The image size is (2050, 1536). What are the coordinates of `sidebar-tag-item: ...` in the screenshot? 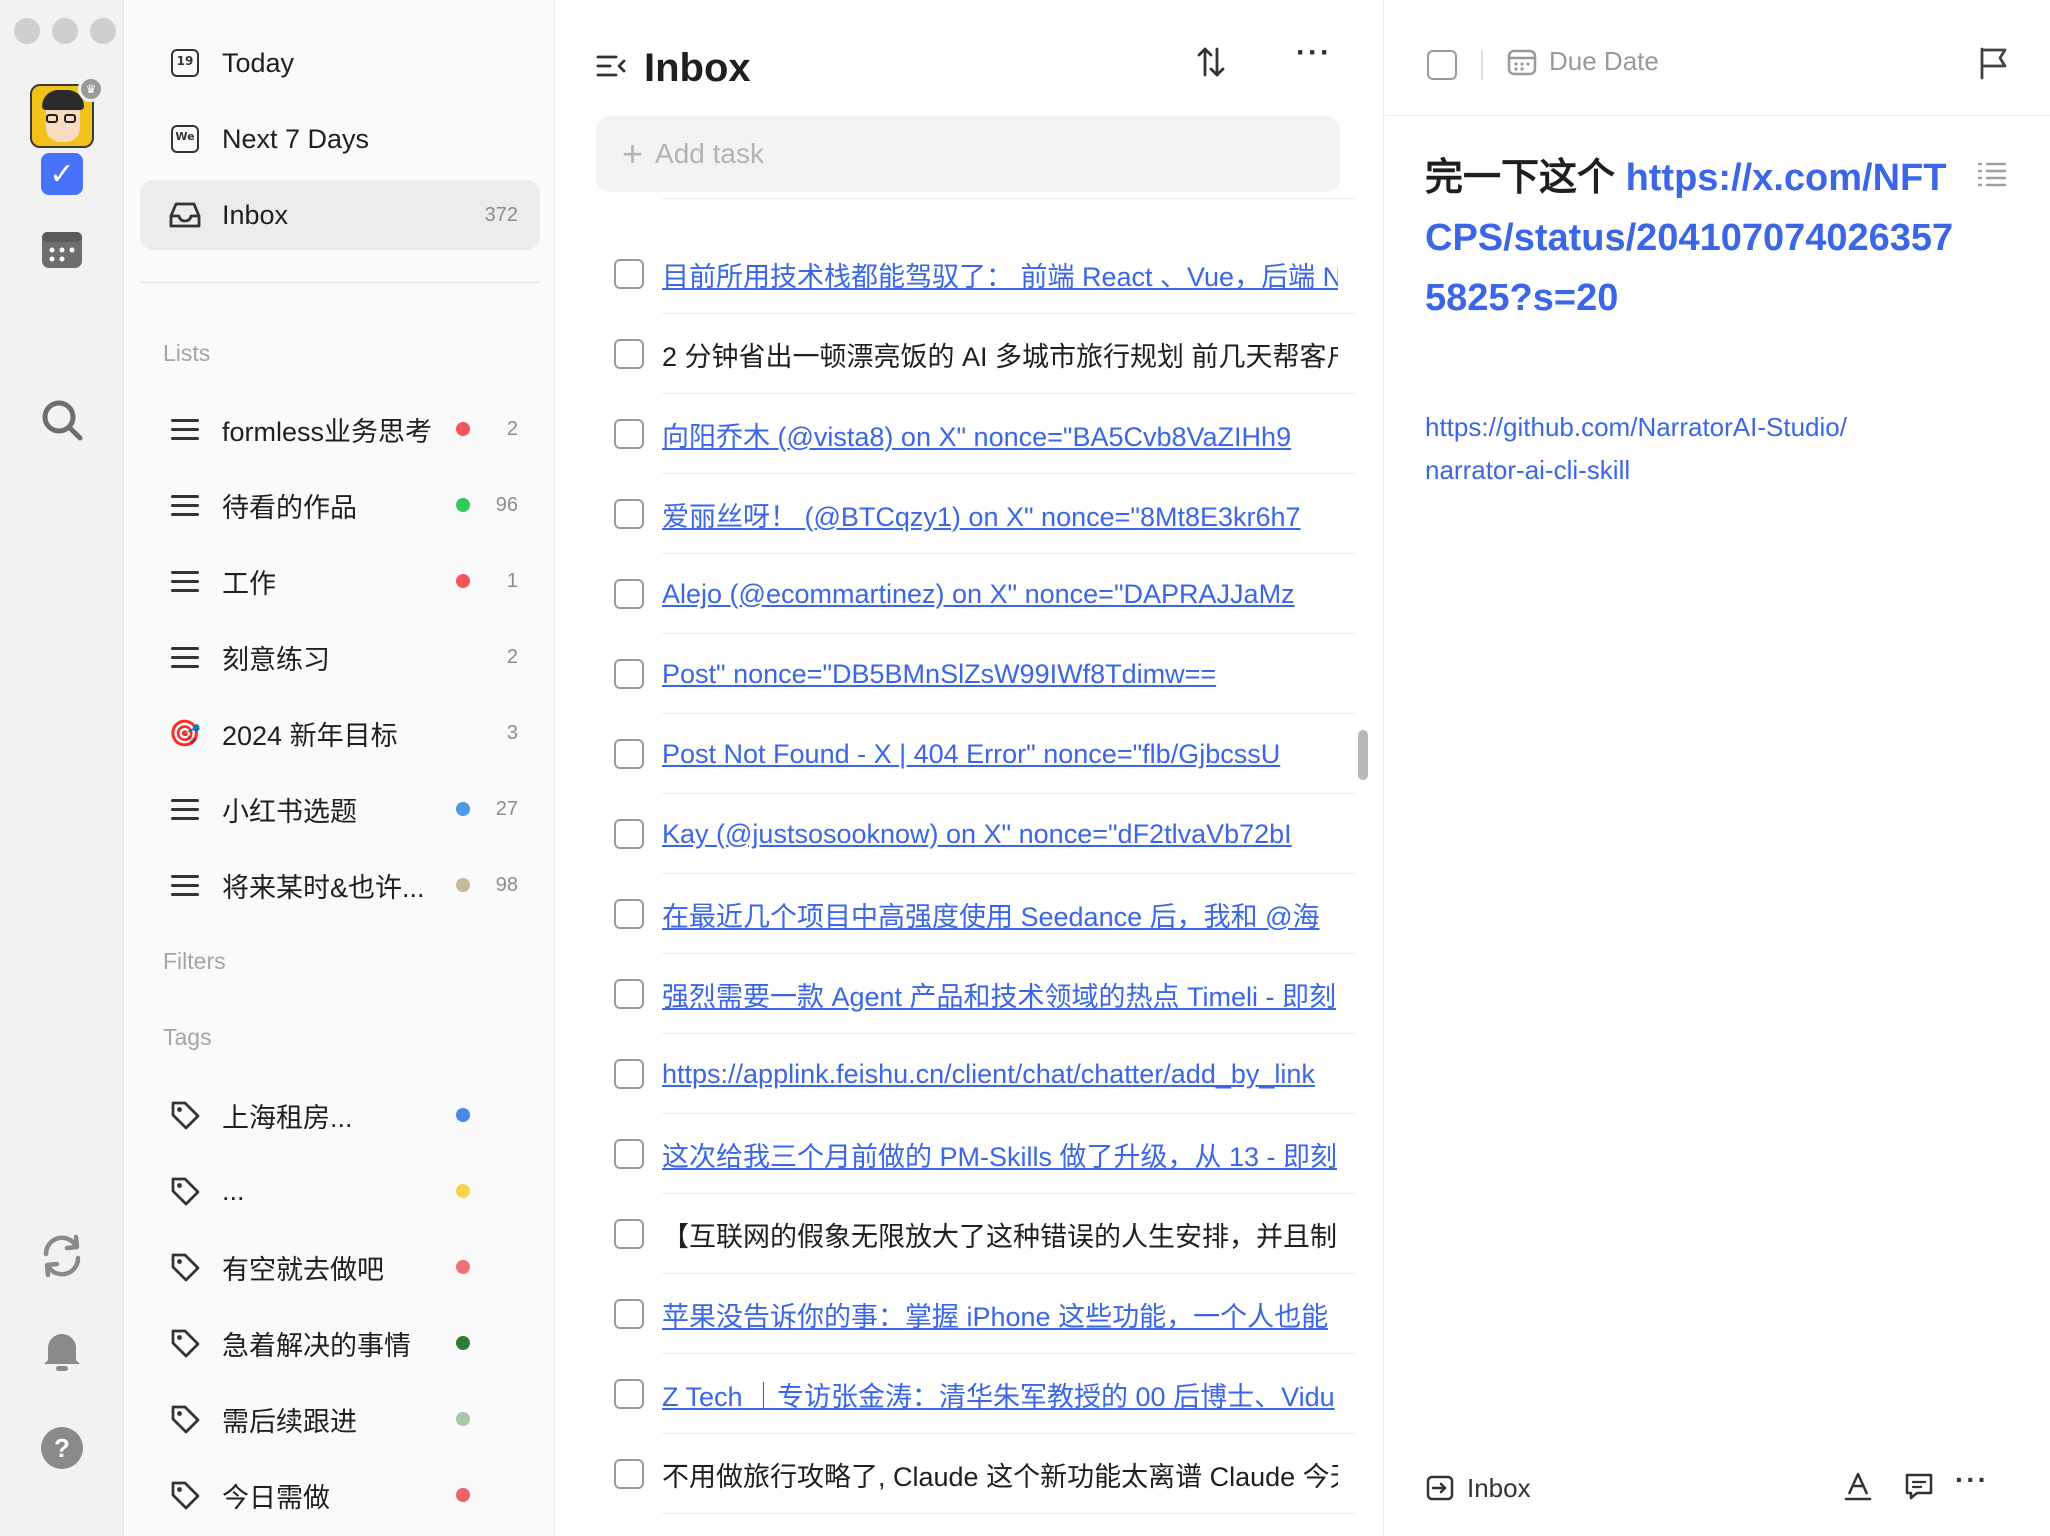 It's located at (340, 1191).